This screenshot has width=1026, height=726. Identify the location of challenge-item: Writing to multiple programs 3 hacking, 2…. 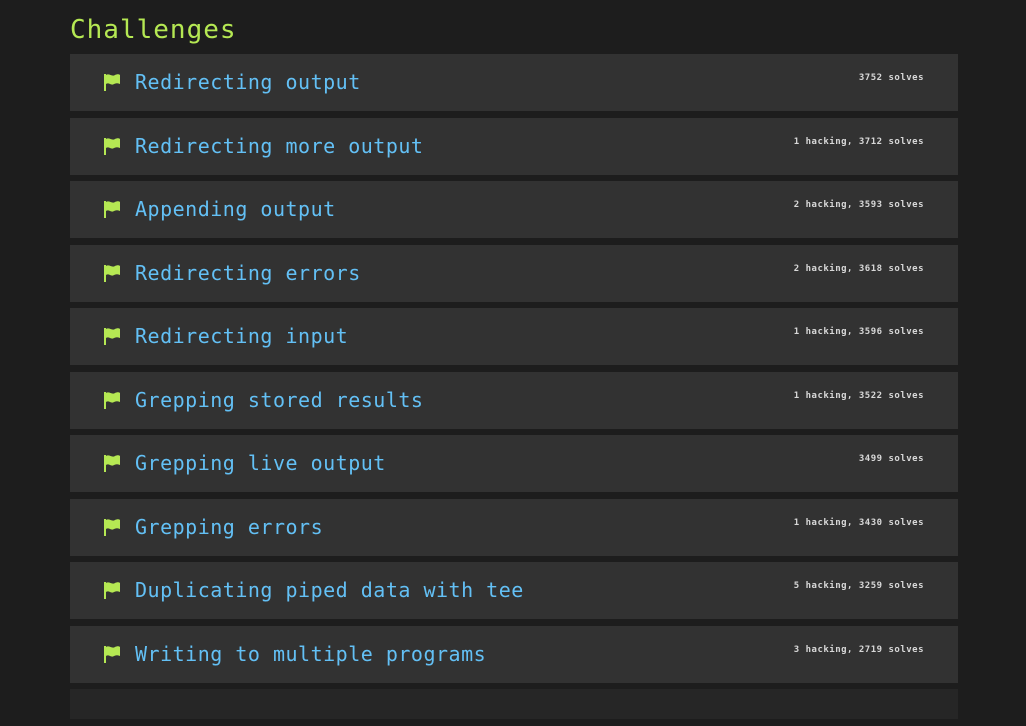
(514, 654).